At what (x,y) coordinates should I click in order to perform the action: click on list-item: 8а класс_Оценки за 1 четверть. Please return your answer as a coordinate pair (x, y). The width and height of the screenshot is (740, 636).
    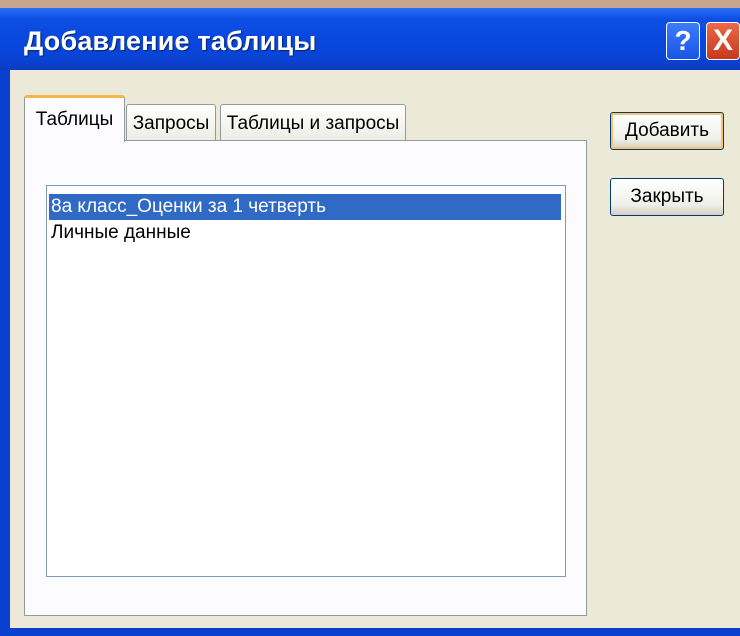
    Looking at the image, I should click on (305, 207).